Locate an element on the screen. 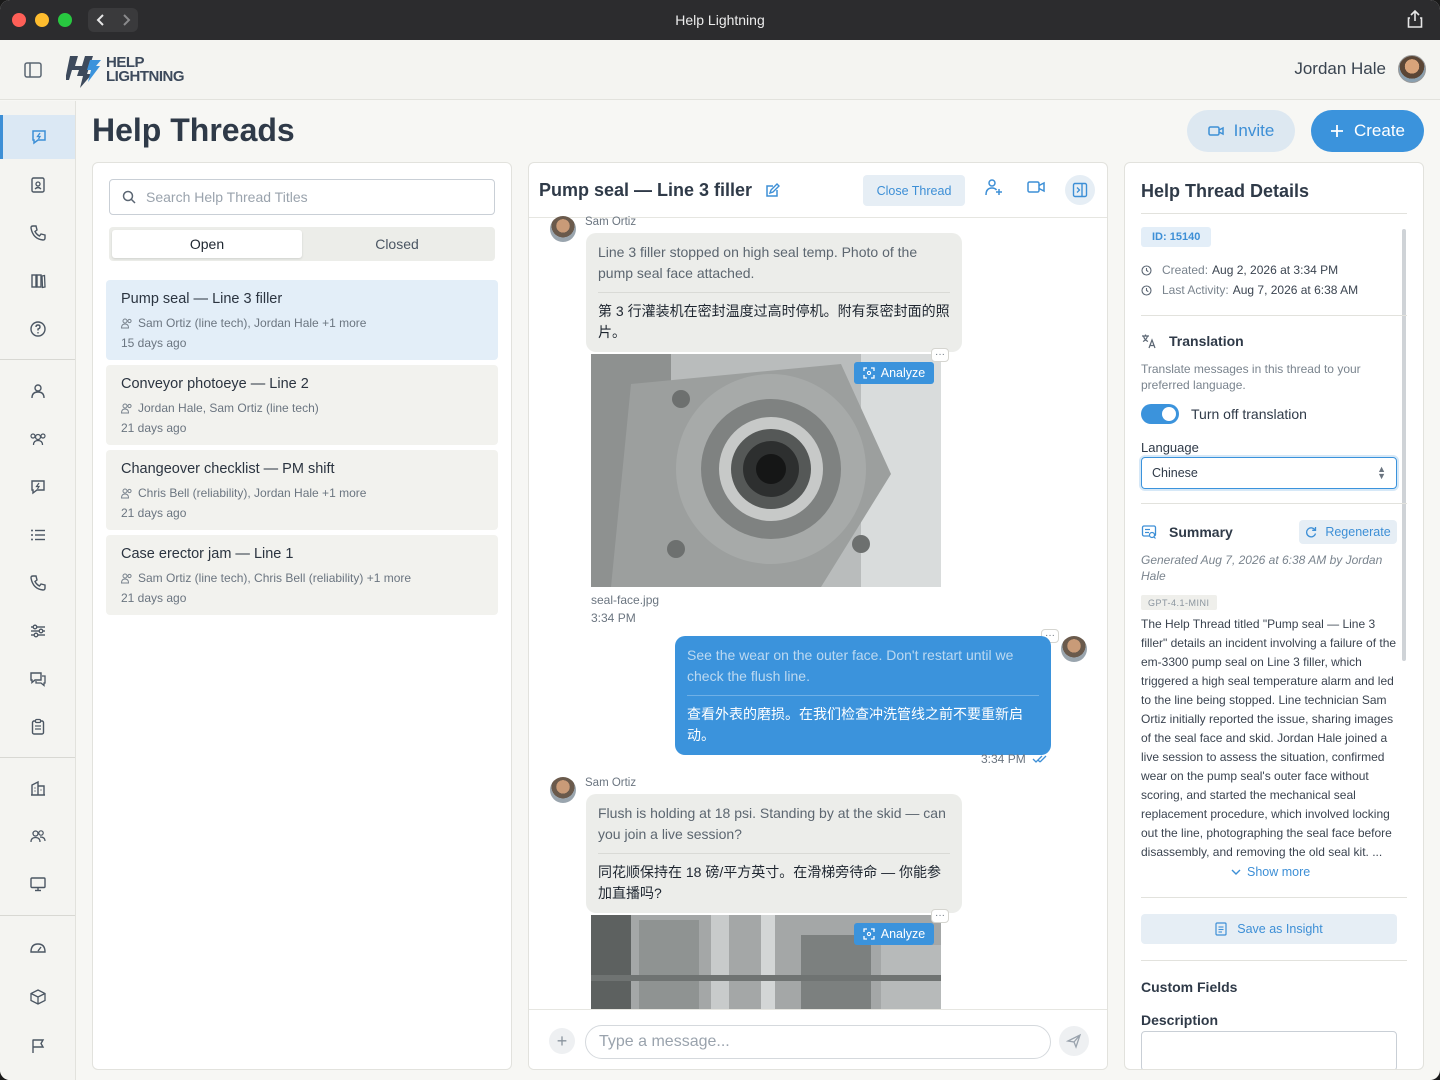 Image resolution: width=1440 pixels, height=1080 pixels. clipboard-icon is located at coordinates (37, 726).